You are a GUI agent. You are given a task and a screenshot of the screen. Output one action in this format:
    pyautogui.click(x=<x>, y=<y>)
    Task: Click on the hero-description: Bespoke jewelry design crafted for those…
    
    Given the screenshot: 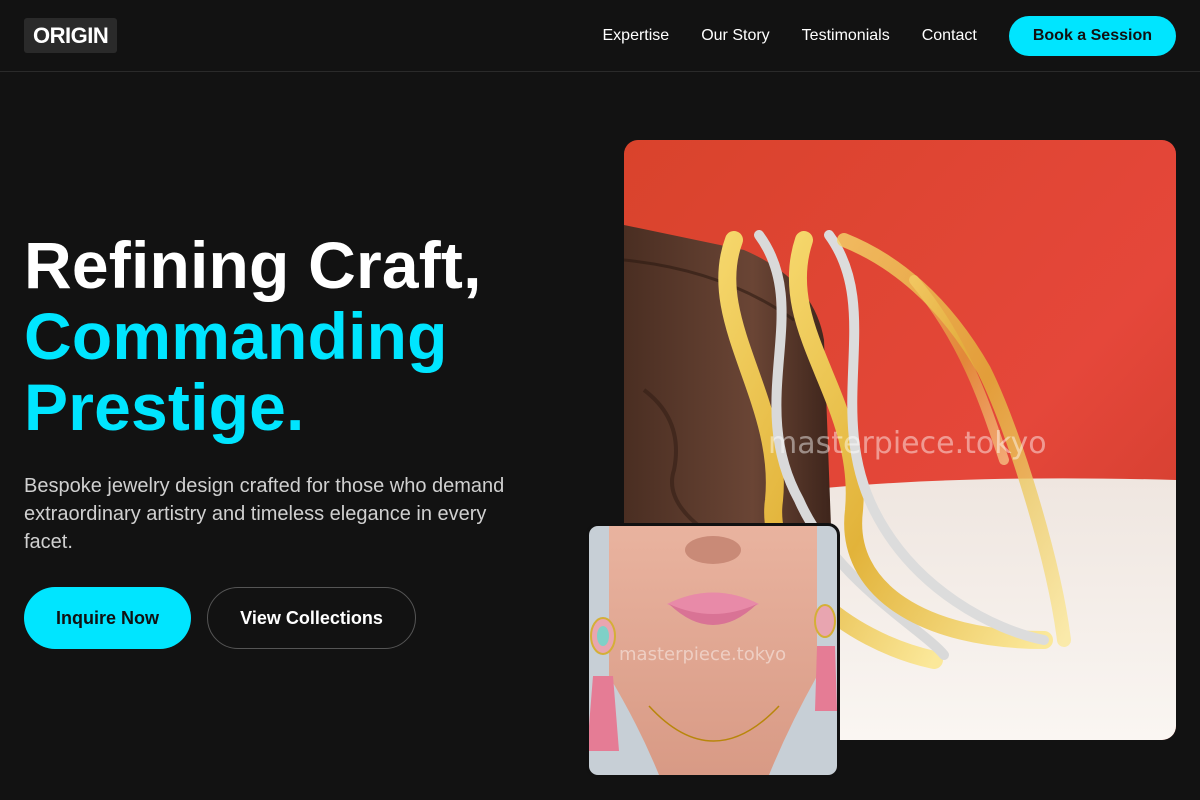 What is the action you would take?
    pyautogui.click(x=264, y=514)
    